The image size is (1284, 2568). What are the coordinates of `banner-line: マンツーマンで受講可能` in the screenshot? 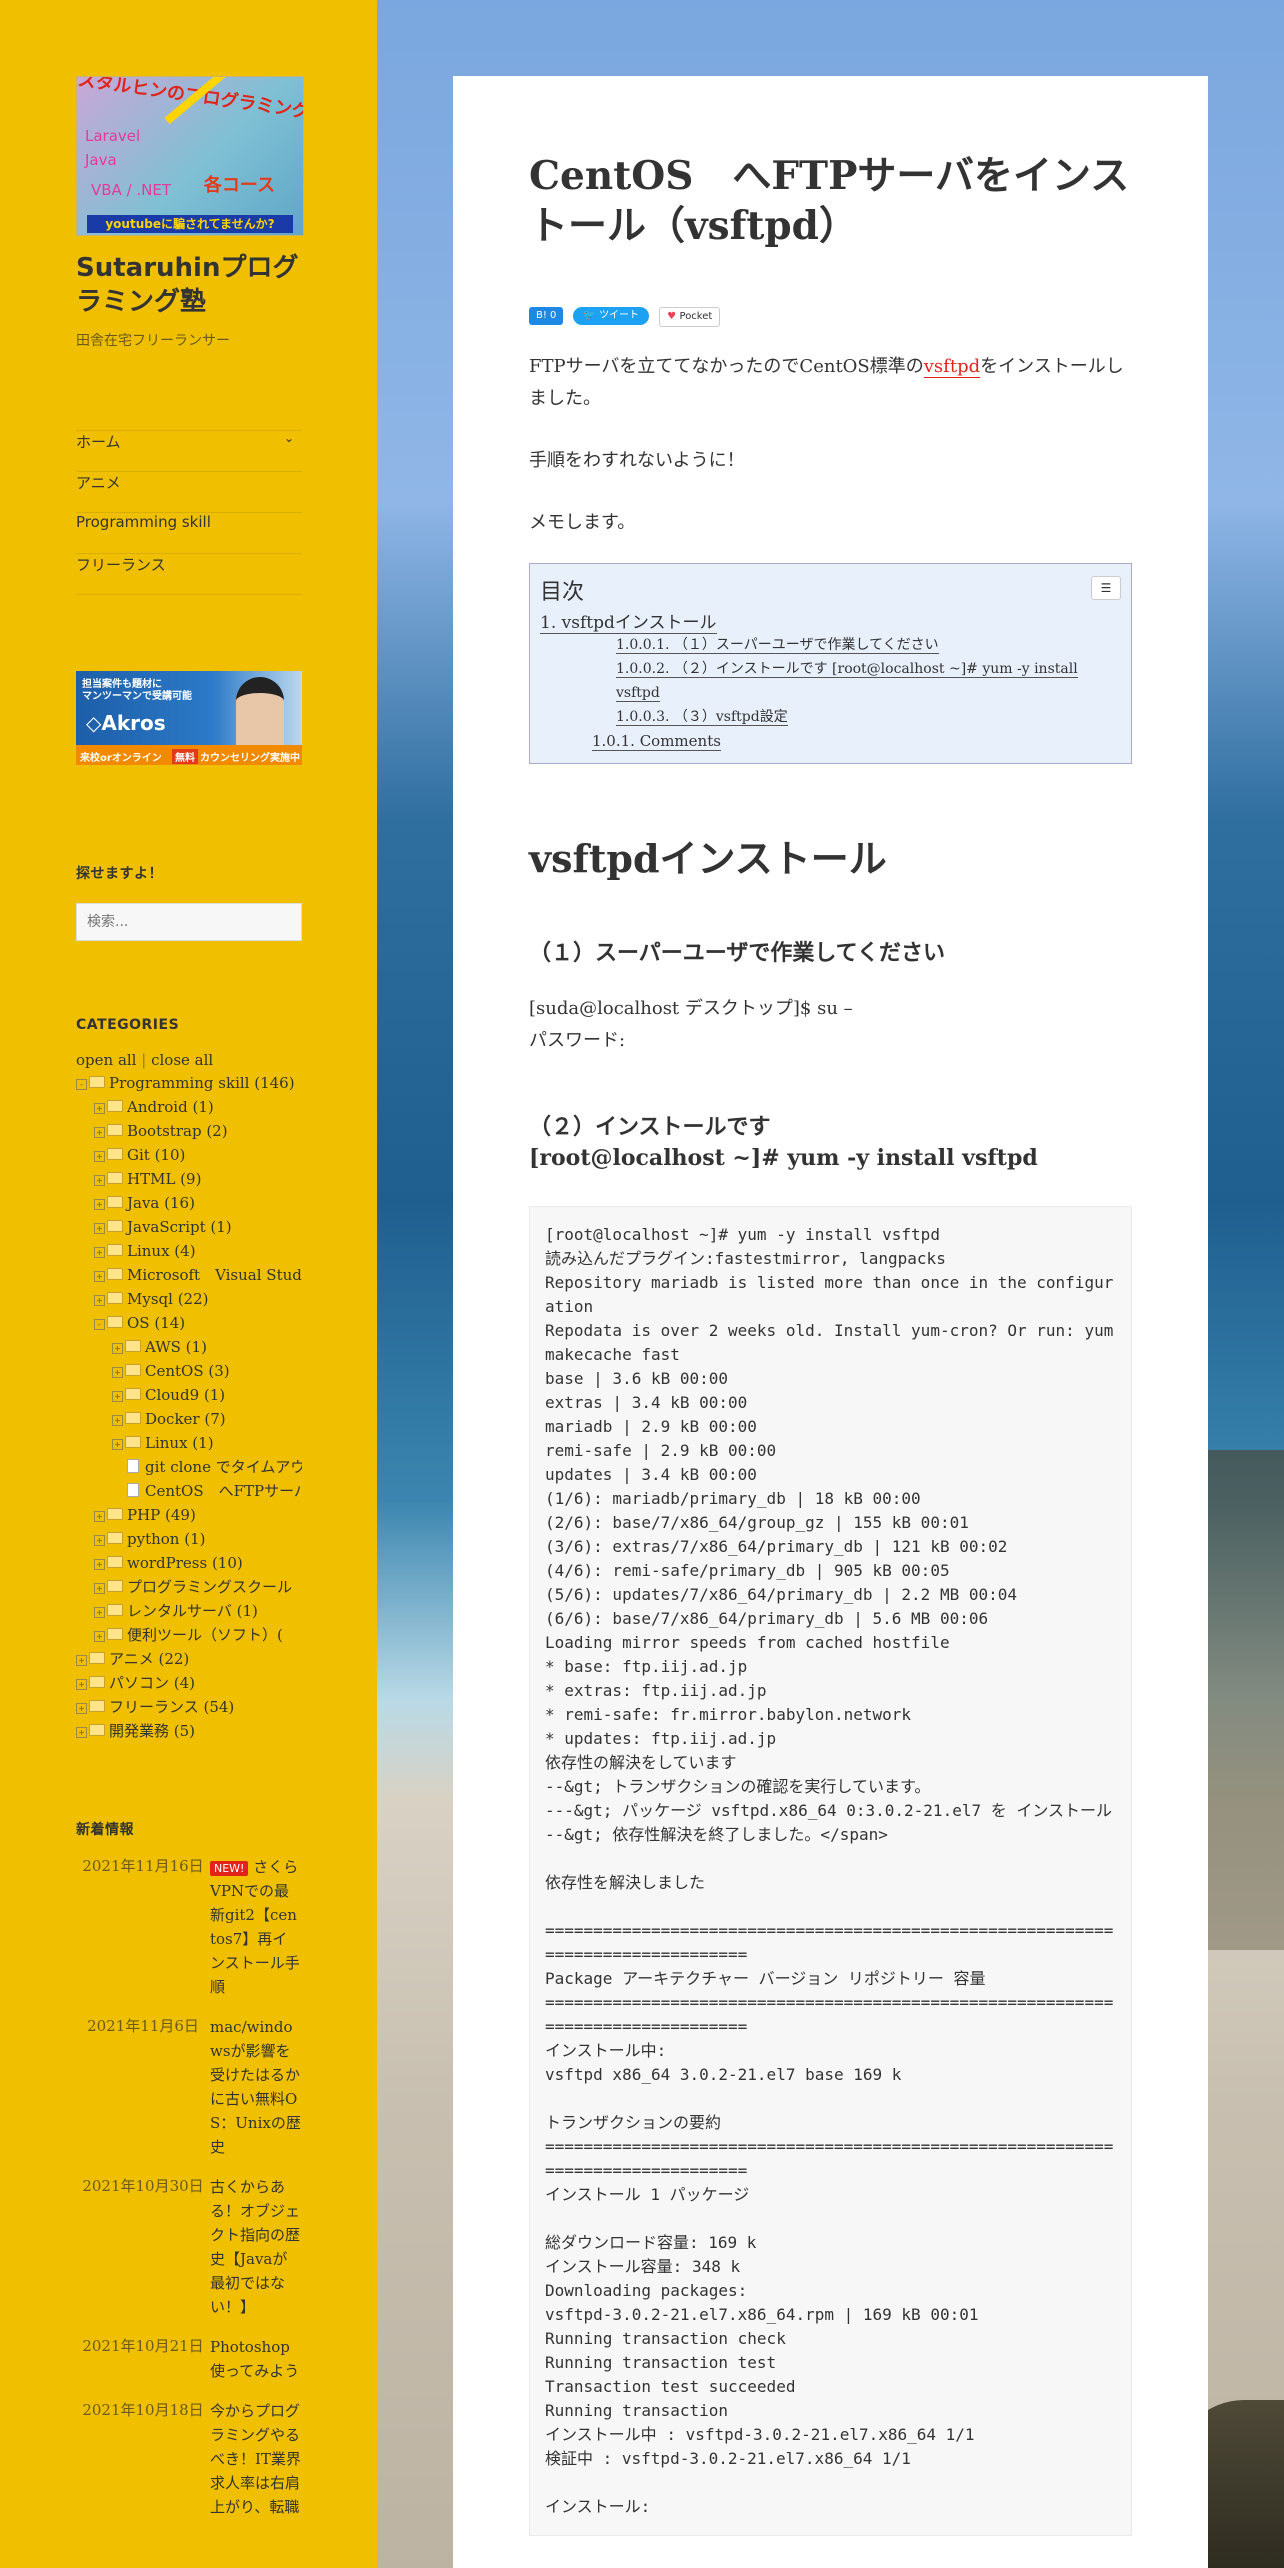 It's located at (137, 696).